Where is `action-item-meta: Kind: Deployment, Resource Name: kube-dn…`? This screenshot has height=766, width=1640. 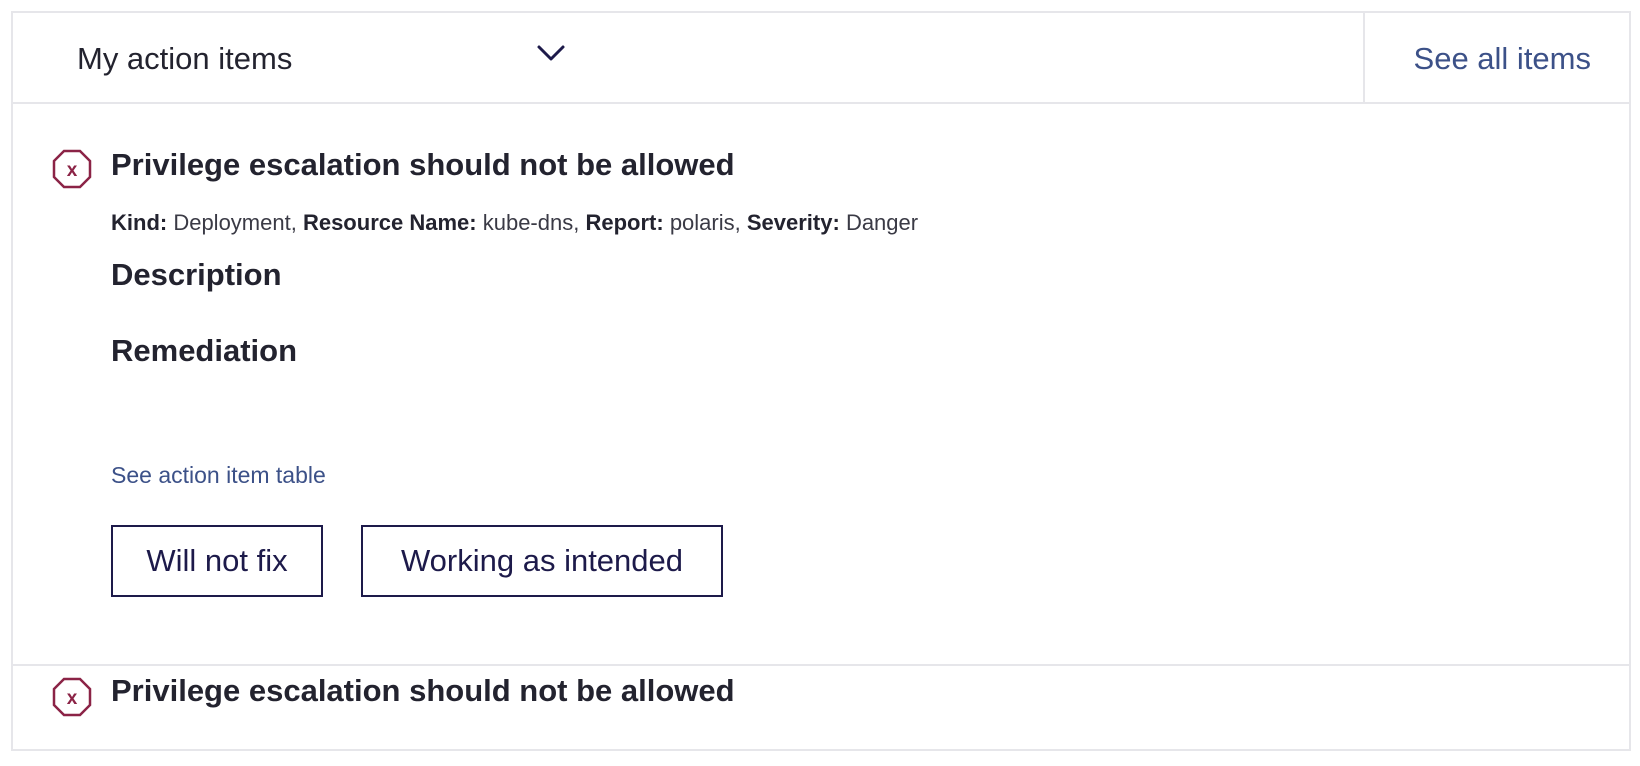
action-item-meta: Kind: Deployment, Resource Name: kube-dn… is located at coordinates (515, 222).